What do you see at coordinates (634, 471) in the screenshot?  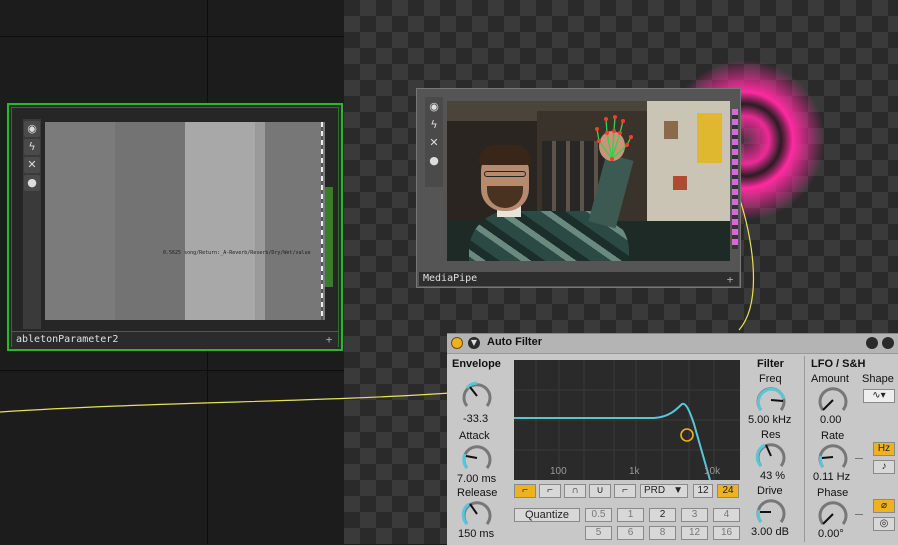 I see `freq-label-1k: 1k` at bounding box center [634, 471].